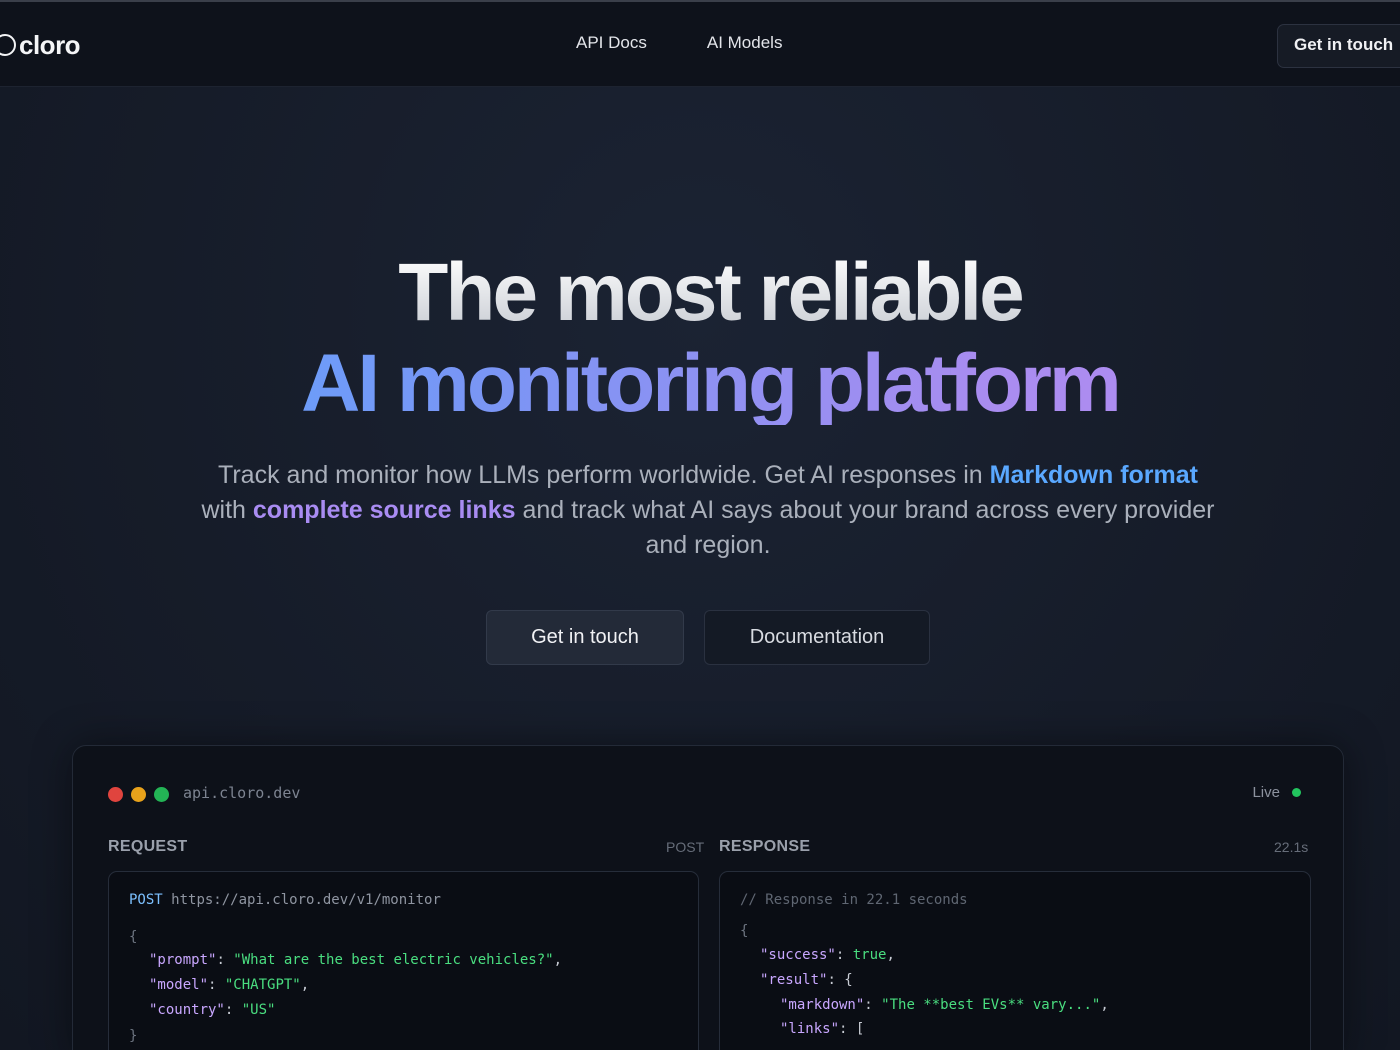  Describe the element at coordinates (1338, 46) in the screenshot. I see `header-get-in-touch-button: Get in touch` at that location.